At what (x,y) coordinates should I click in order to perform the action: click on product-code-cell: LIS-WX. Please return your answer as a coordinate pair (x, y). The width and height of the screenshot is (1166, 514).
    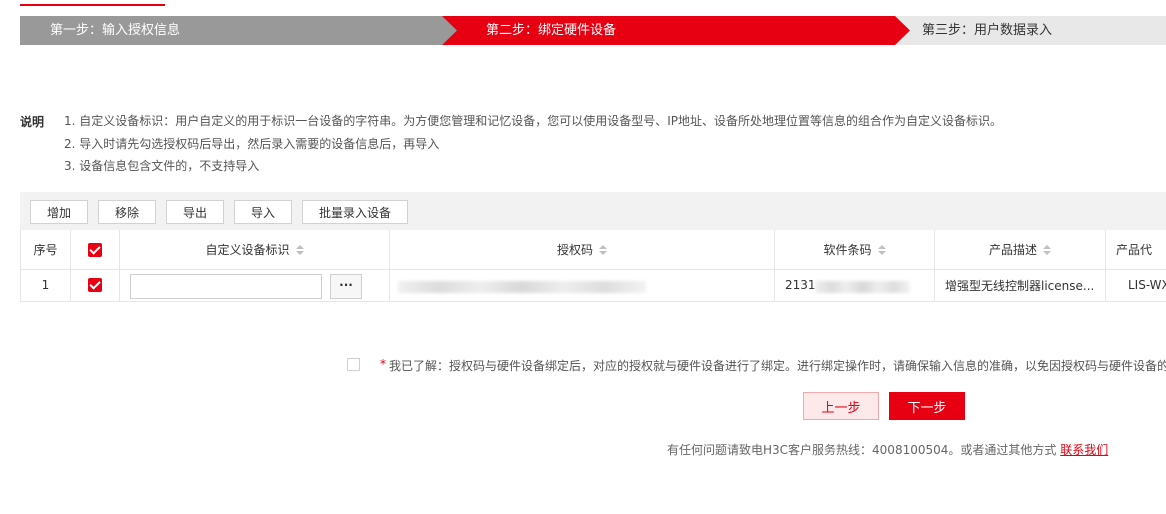
    Looking at the image, I should click on (1135, 285).